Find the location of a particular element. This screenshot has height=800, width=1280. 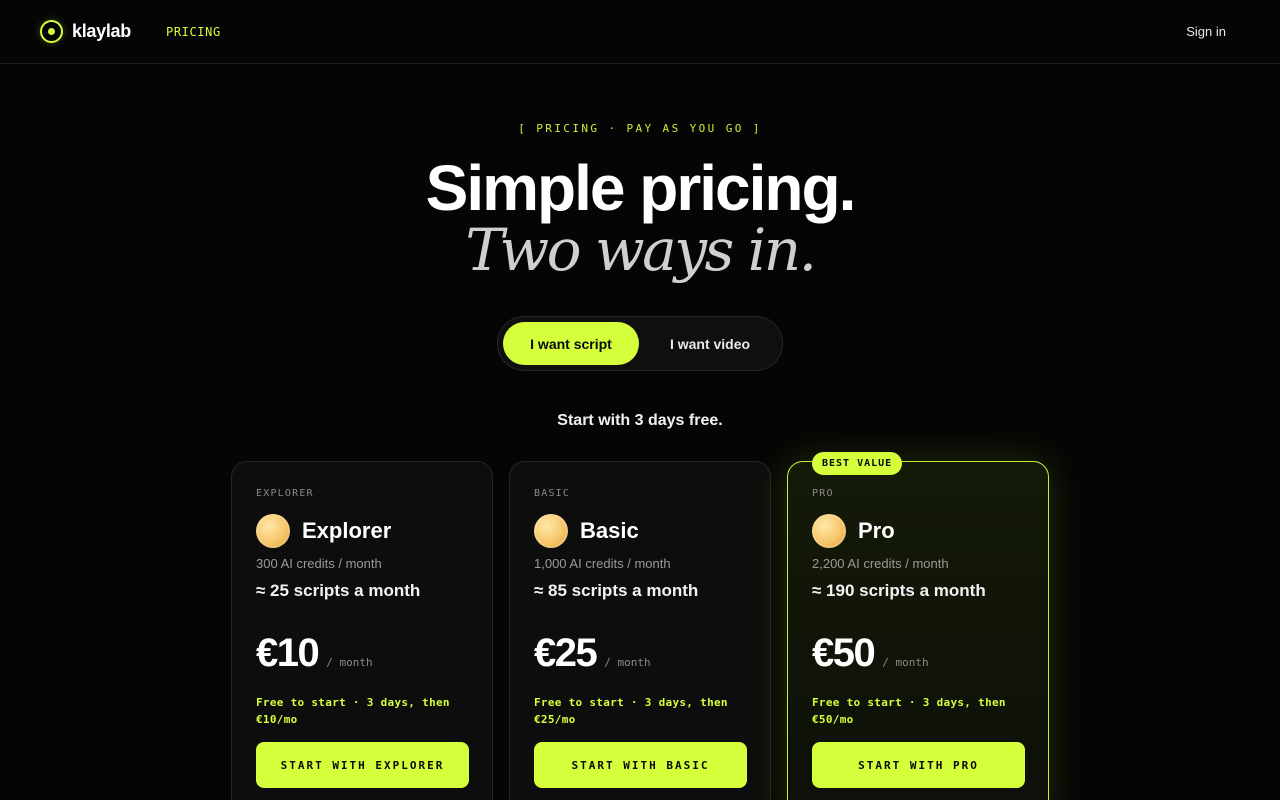

best-value-badge: BEST VALUE is located at coordinates (857, 463).